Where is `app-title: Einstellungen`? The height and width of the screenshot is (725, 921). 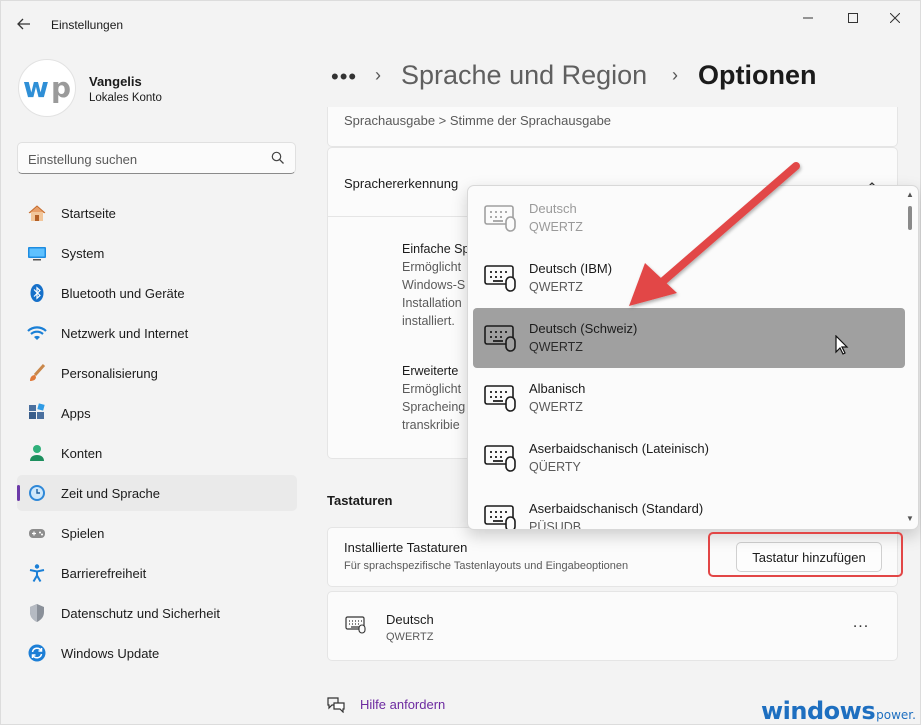
app-title: Einstellungen is located at coordinates (87, 25).